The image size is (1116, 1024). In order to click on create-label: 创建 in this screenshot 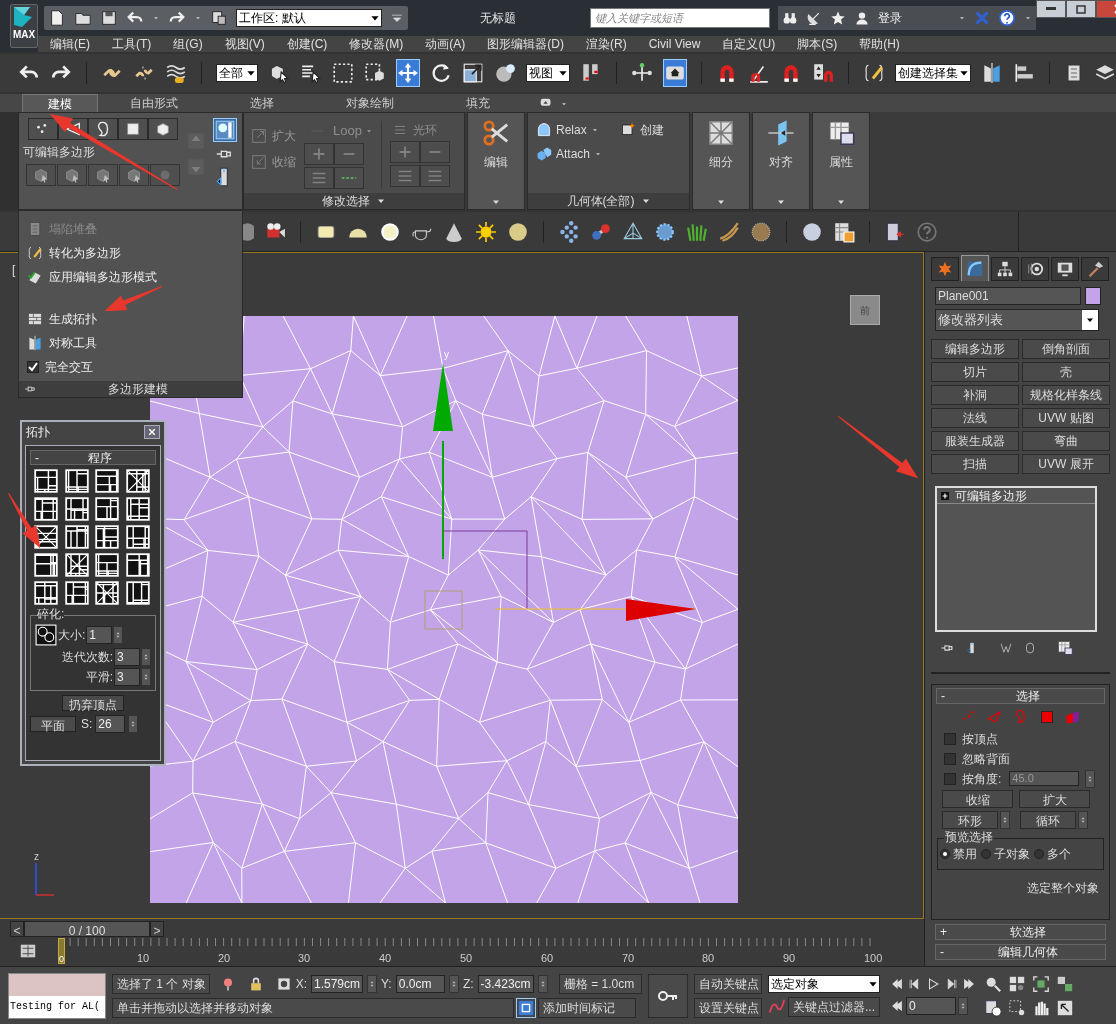, I will do `click(652, 130)`.